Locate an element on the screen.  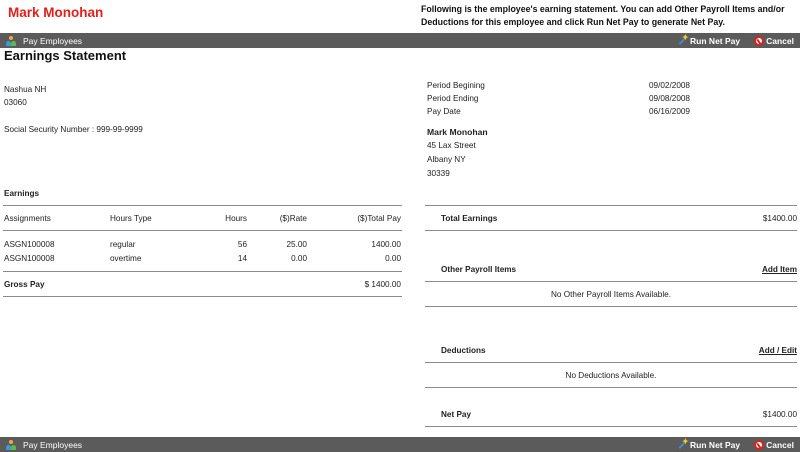
net-pay-divider is located at coordinates (611, 426).